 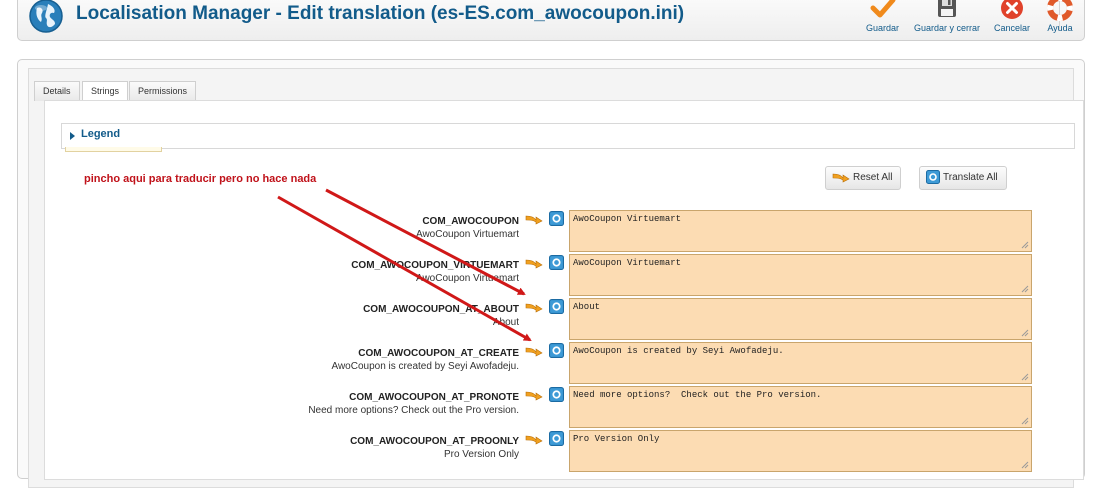 What do you see at coordinates (425, 366) in the screenshot?
I see `string-source: AwoCoupon is created by Seyi Awofadeju.` at bounding box center [425, 366].